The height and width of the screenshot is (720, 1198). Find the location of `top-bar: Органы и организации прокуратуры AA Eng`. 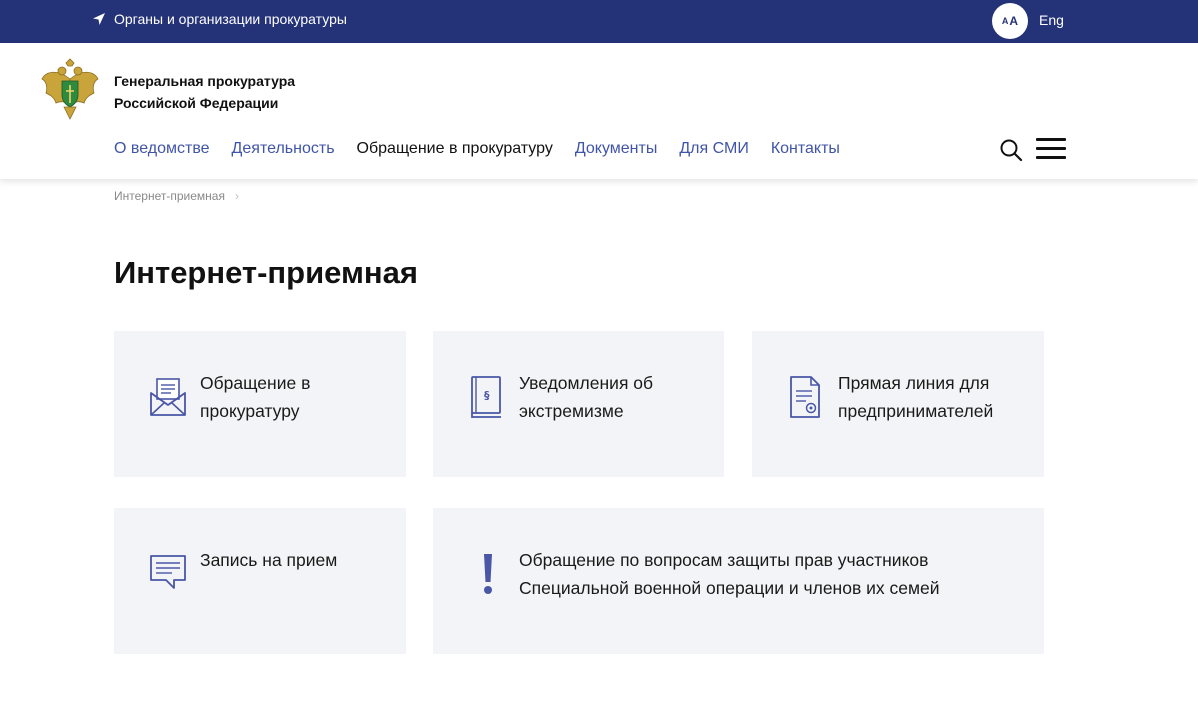

top-bar: Органы и организации прокуратуры AA Eng is located at coordinates (599, 21).